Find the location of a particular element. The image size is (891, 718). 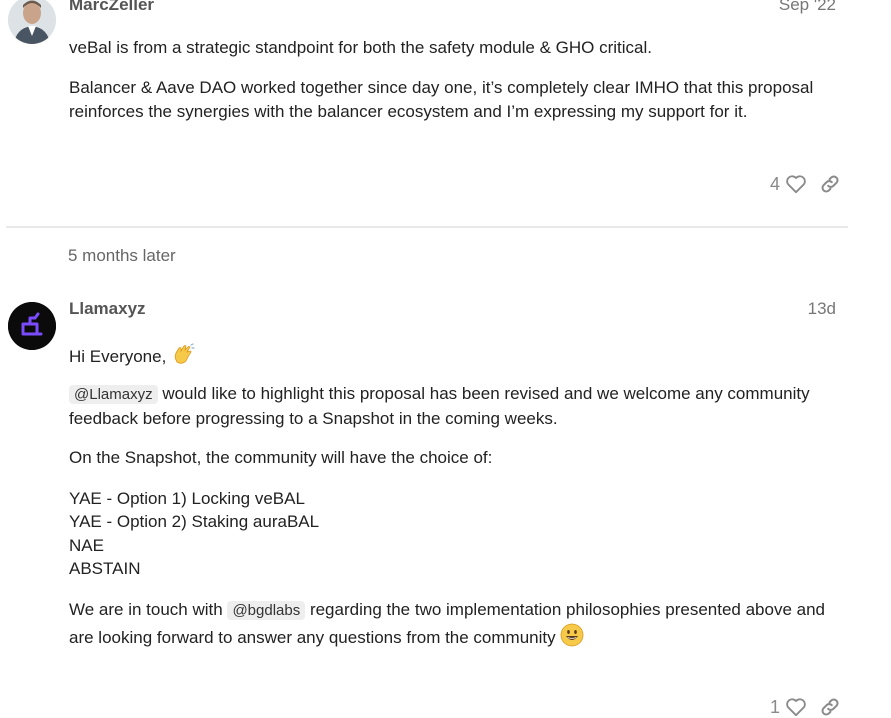

paragraph-text: We are in touch with is located at coordinates (148, 609).